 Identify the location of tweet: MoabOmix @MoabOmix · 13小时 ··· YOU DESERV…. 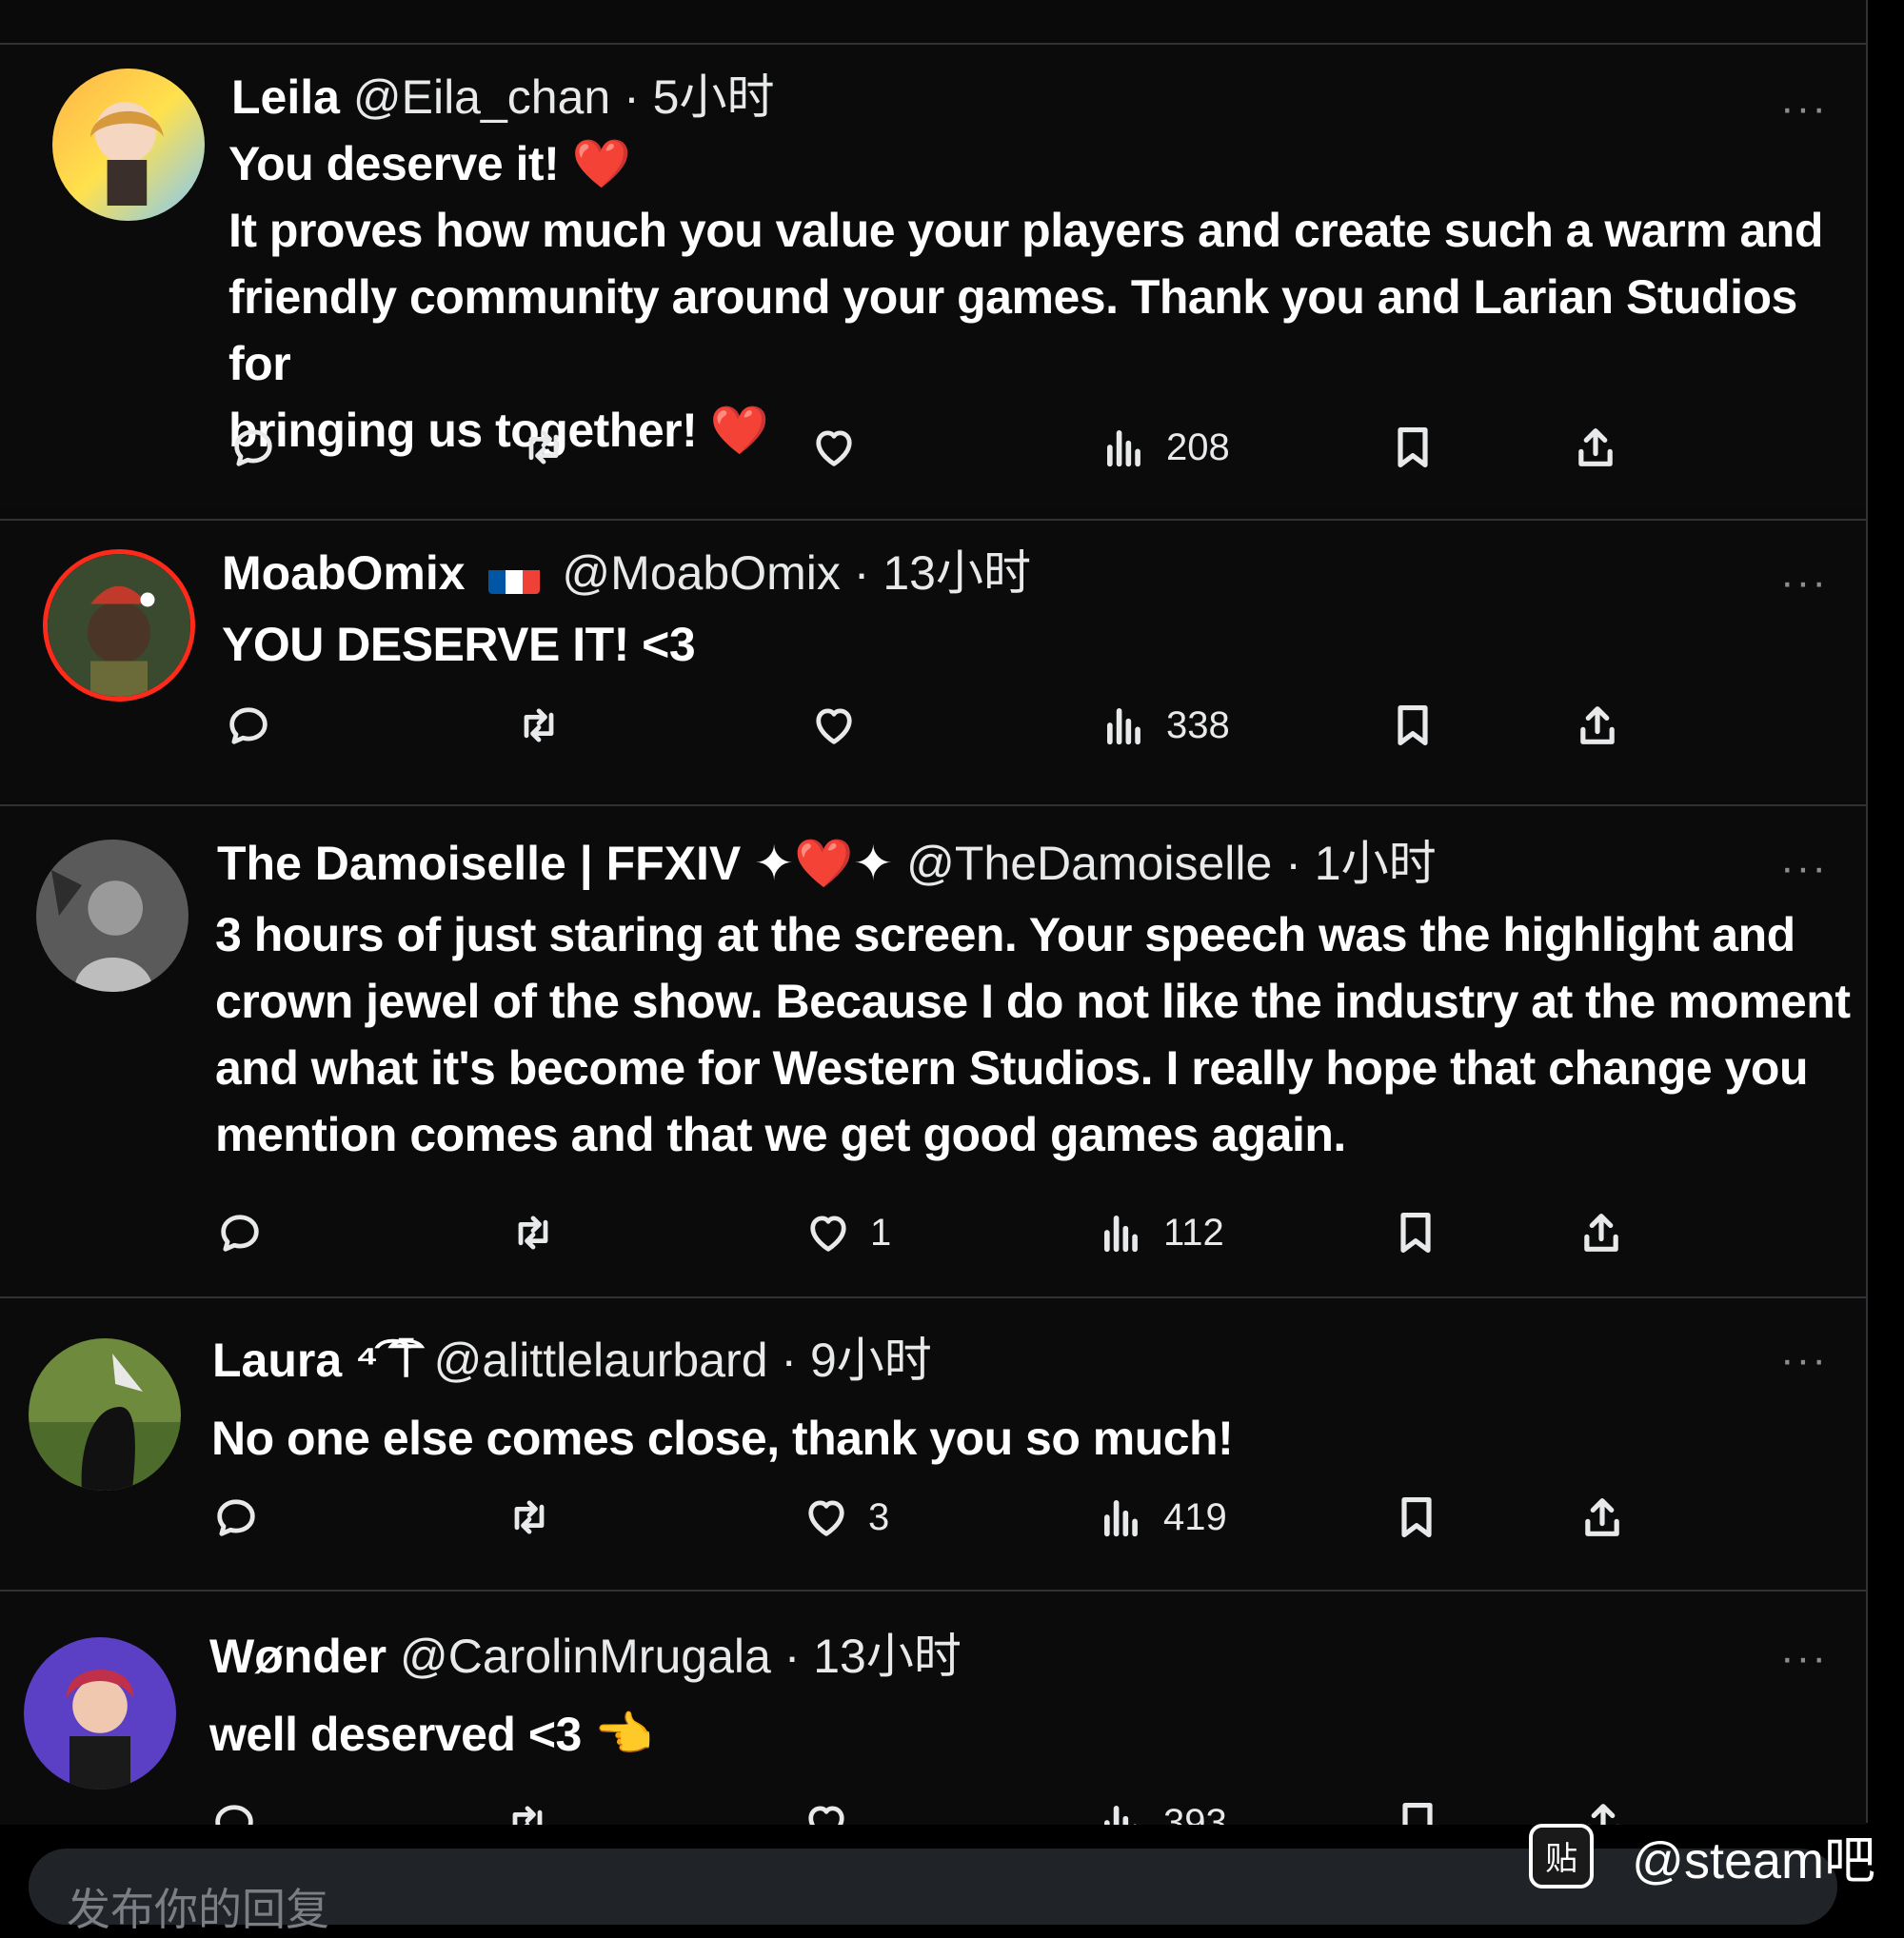
(933, 660).